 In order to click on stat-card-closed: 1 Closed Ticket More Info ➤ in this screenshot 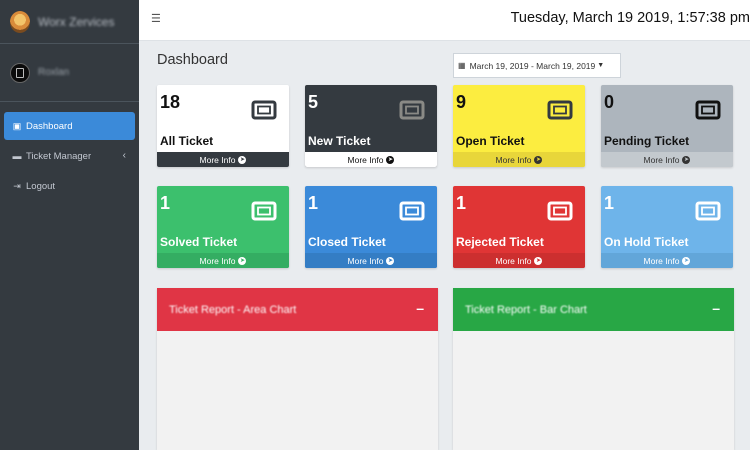, I will do `click(371, 227)`.